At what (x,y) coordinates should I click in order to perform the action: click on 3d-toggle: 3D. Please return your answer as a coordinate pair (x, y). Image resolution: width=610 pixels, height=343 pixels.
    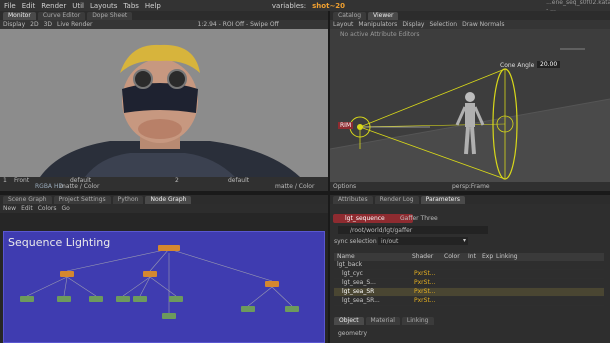
    Looking at the image, I should click on (48, 24).